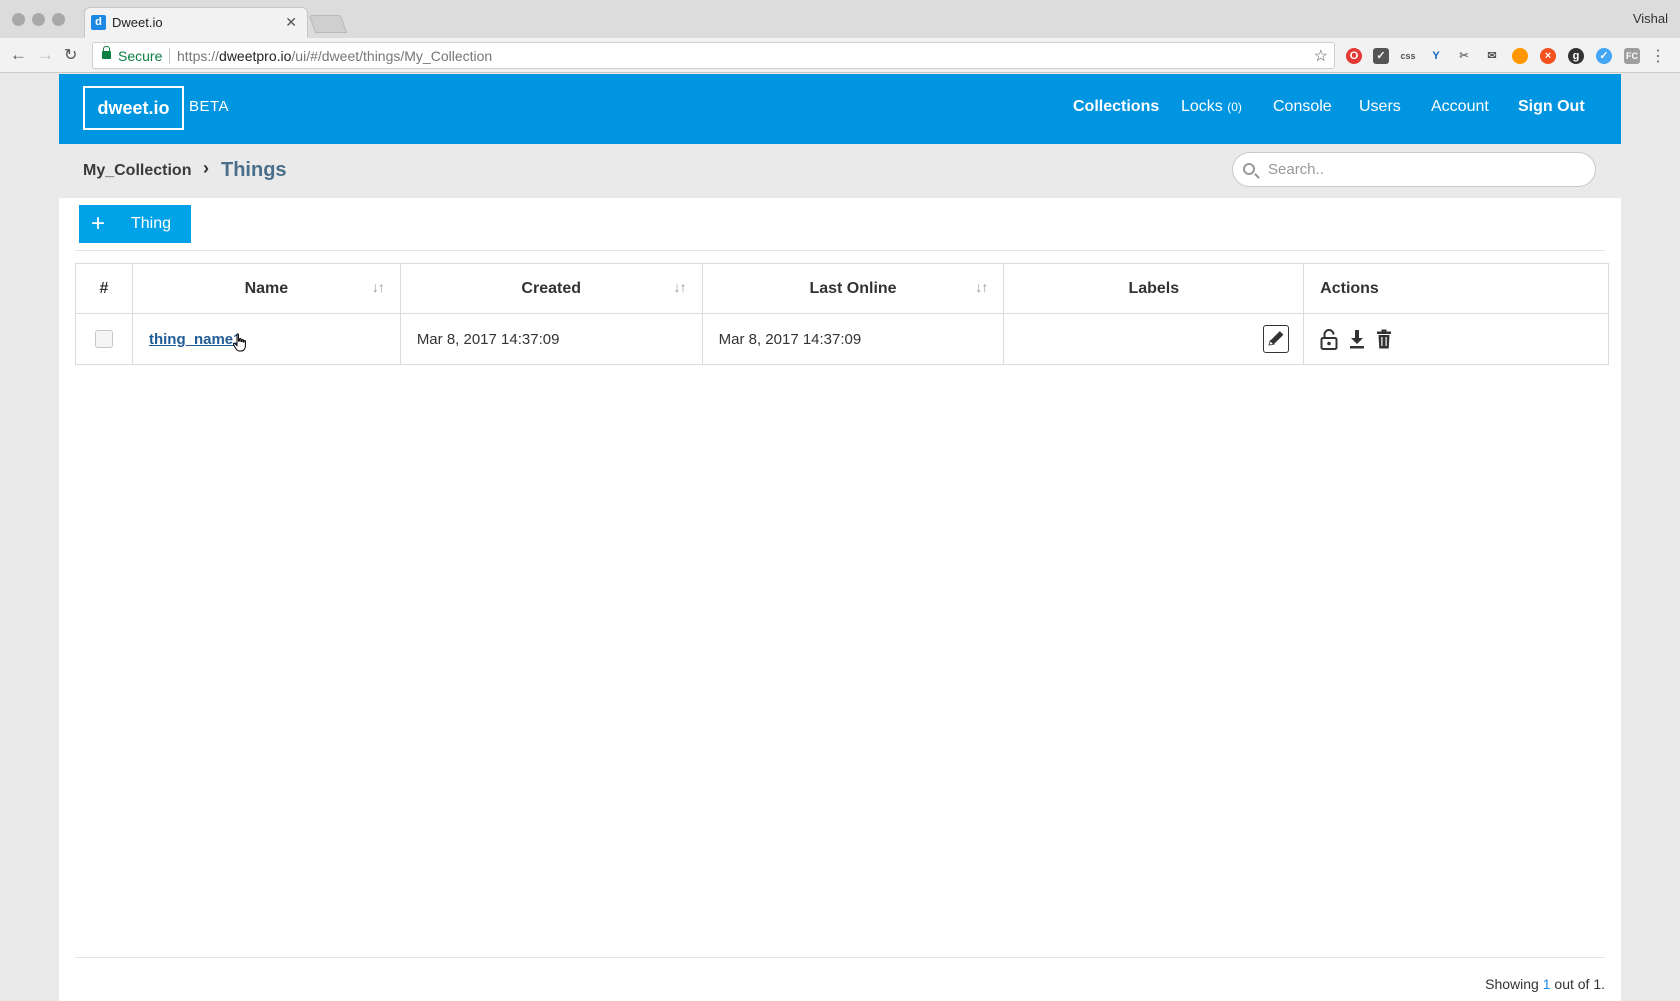  I want to click on row-select-cell, so click(104, 339).